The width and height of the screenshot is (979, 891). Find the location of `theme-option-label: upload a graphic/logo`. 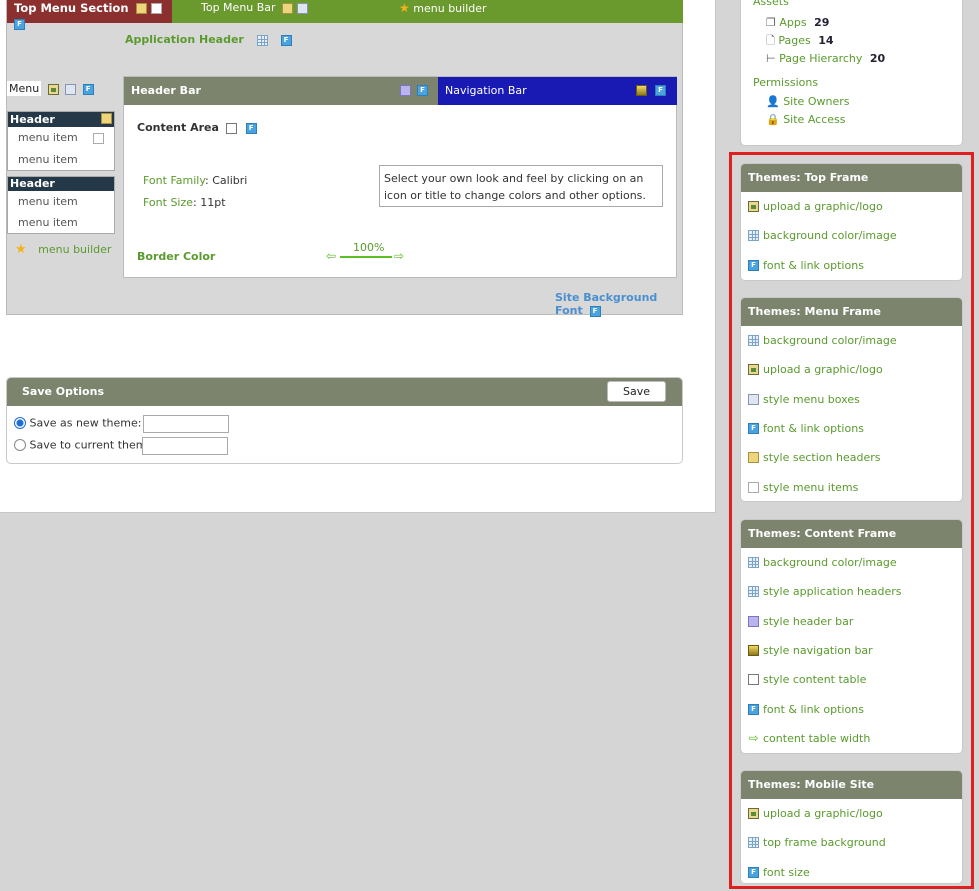

theme-option-label: upload a graphic/logo is located at coordinates (823, 370).